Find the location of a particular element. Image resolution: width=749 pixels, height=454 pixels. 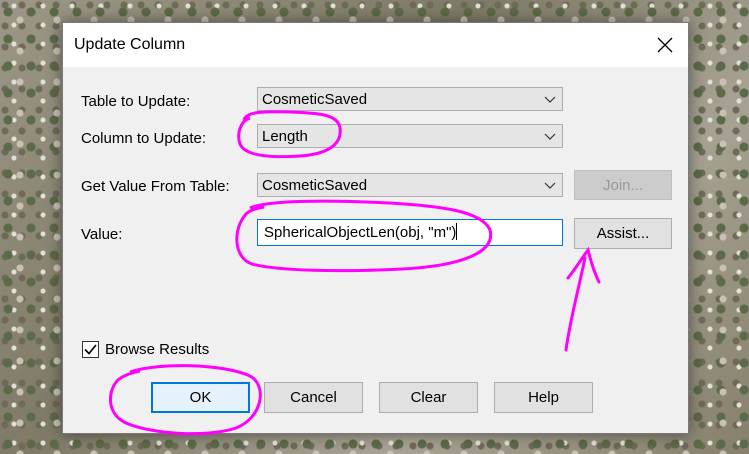

value-input: SphericalObjectLen(obj, "m") is located at coordinates (410, 232).